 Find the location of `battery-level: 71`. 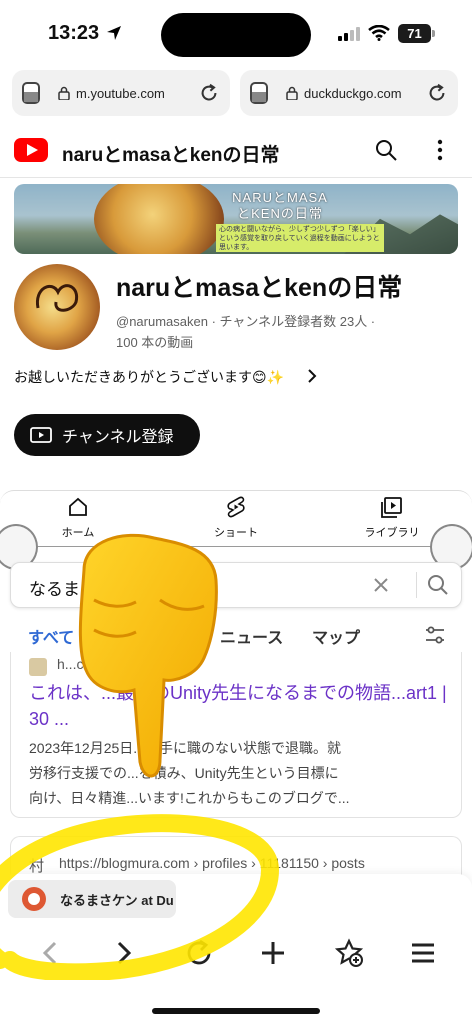

battery-level: 71 is located at coordinates (414, 33).